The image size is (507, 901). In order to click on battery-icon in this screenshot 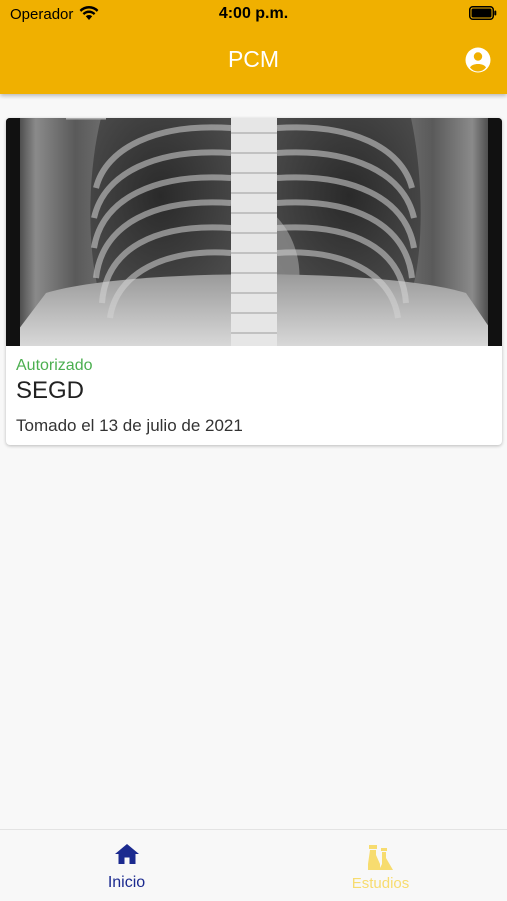, I will do `click(483, 13)`.